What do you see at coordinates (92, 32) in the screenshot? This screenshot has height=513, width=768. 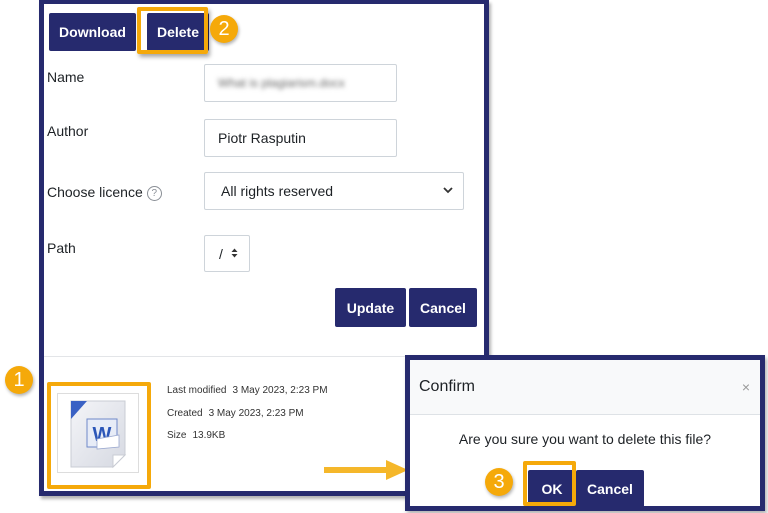 I see `download-button: Download` at bounding box center [92, 32].